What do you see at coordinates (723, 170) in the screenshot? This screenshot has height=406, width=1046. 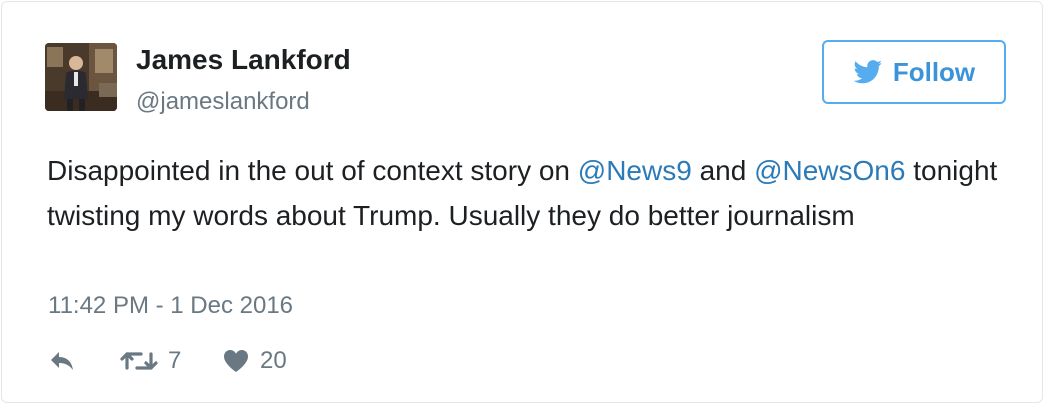 I see `tweet-text-part: and` at bounding box center [723, 170].